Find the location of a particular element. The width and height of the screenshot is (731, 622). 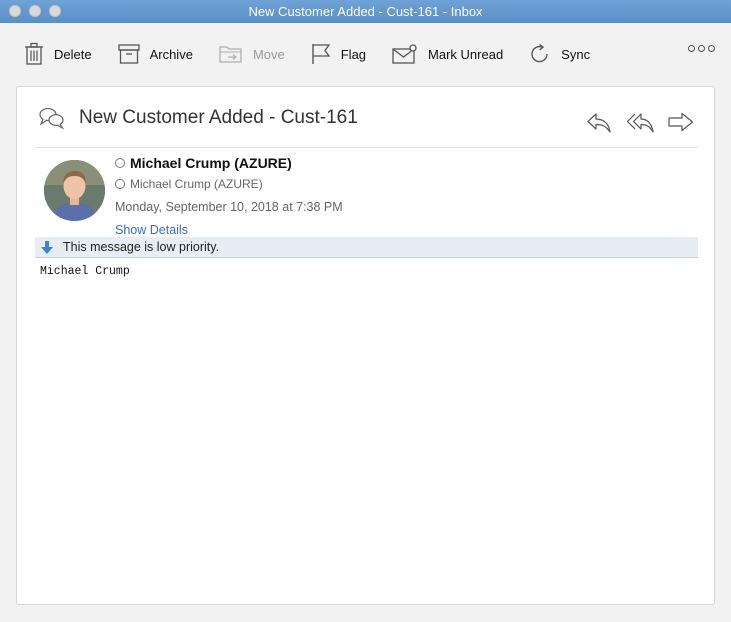

title-bar: New Customer Added - Cust-161 - Inbox is located at coordinates (365, 11).